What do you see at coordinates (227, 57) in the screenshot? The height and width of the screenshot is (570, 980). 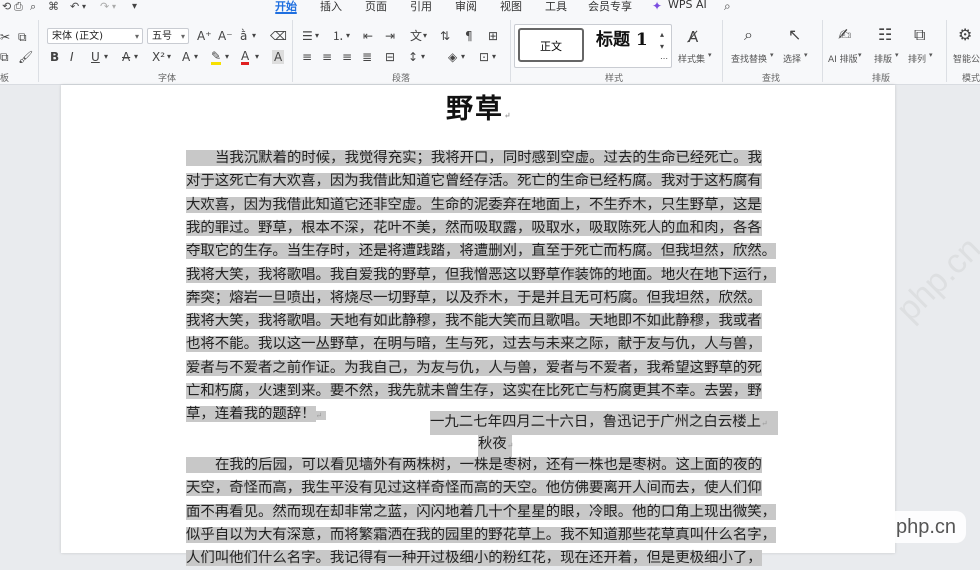 I see `highlight-dropdown-icon: ▾` at bounding box center [227, 57].